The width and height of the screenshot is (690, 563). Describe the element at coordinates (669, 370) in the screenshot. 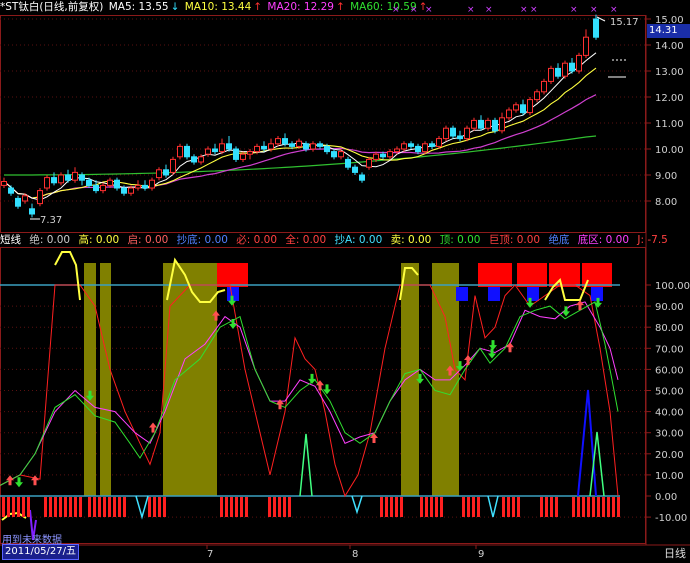

I see `indicator-tick-4: 60.00` at that location.